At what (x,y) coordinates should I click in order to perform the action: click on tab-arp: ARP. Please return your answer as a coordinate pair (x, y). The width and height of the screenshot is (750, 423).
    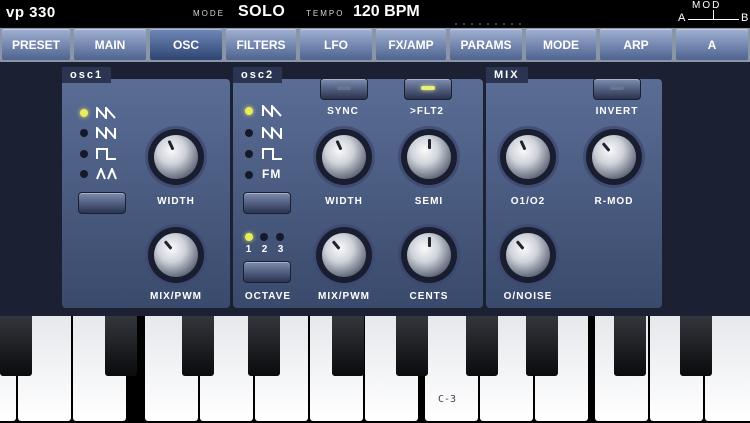
    Looking at the image, I should click on (636, 44).